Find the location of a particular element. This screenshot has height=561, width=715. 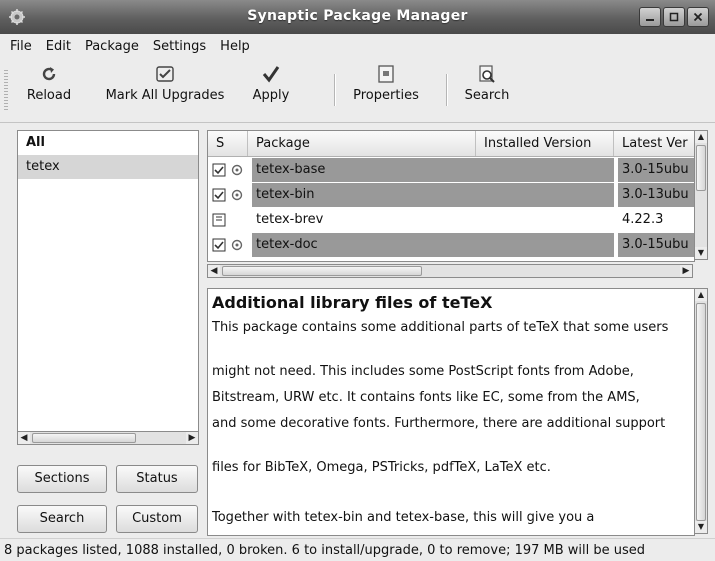

menu-bar: File Edit Package Settings Help is located at coordinates (357, 46).